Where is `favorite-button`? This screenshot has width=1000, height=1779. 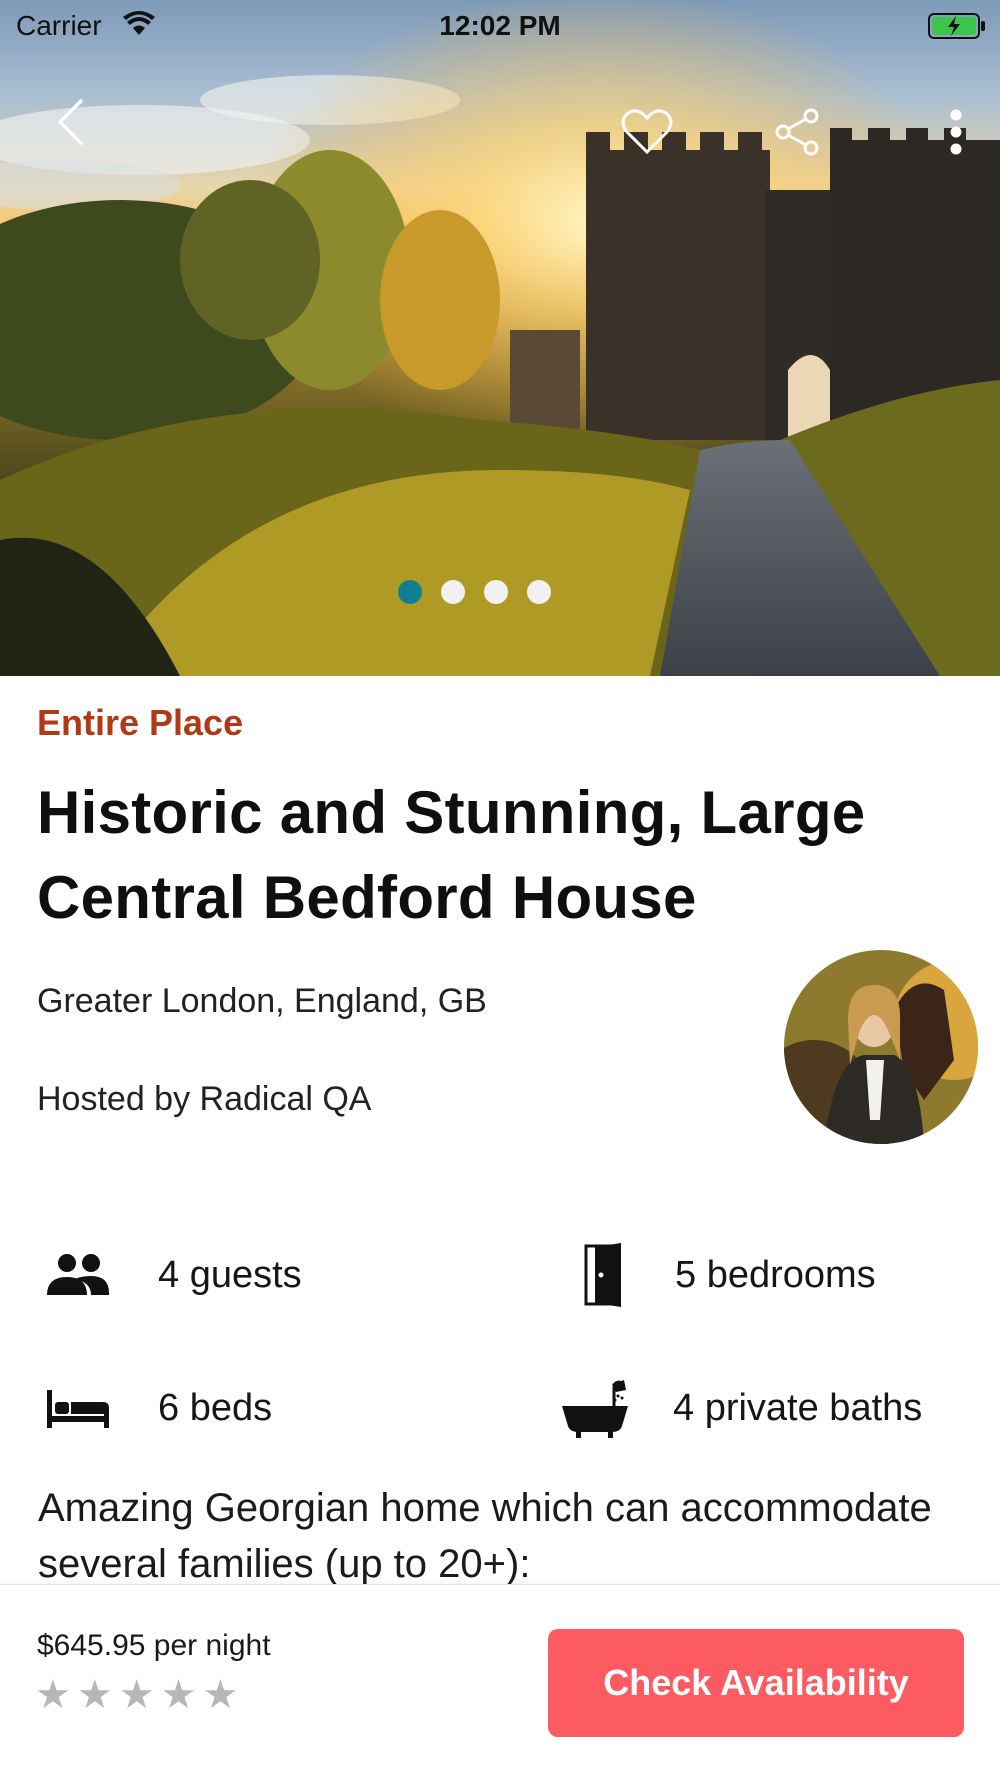
favorite-button is located at coordinates (647, 132).